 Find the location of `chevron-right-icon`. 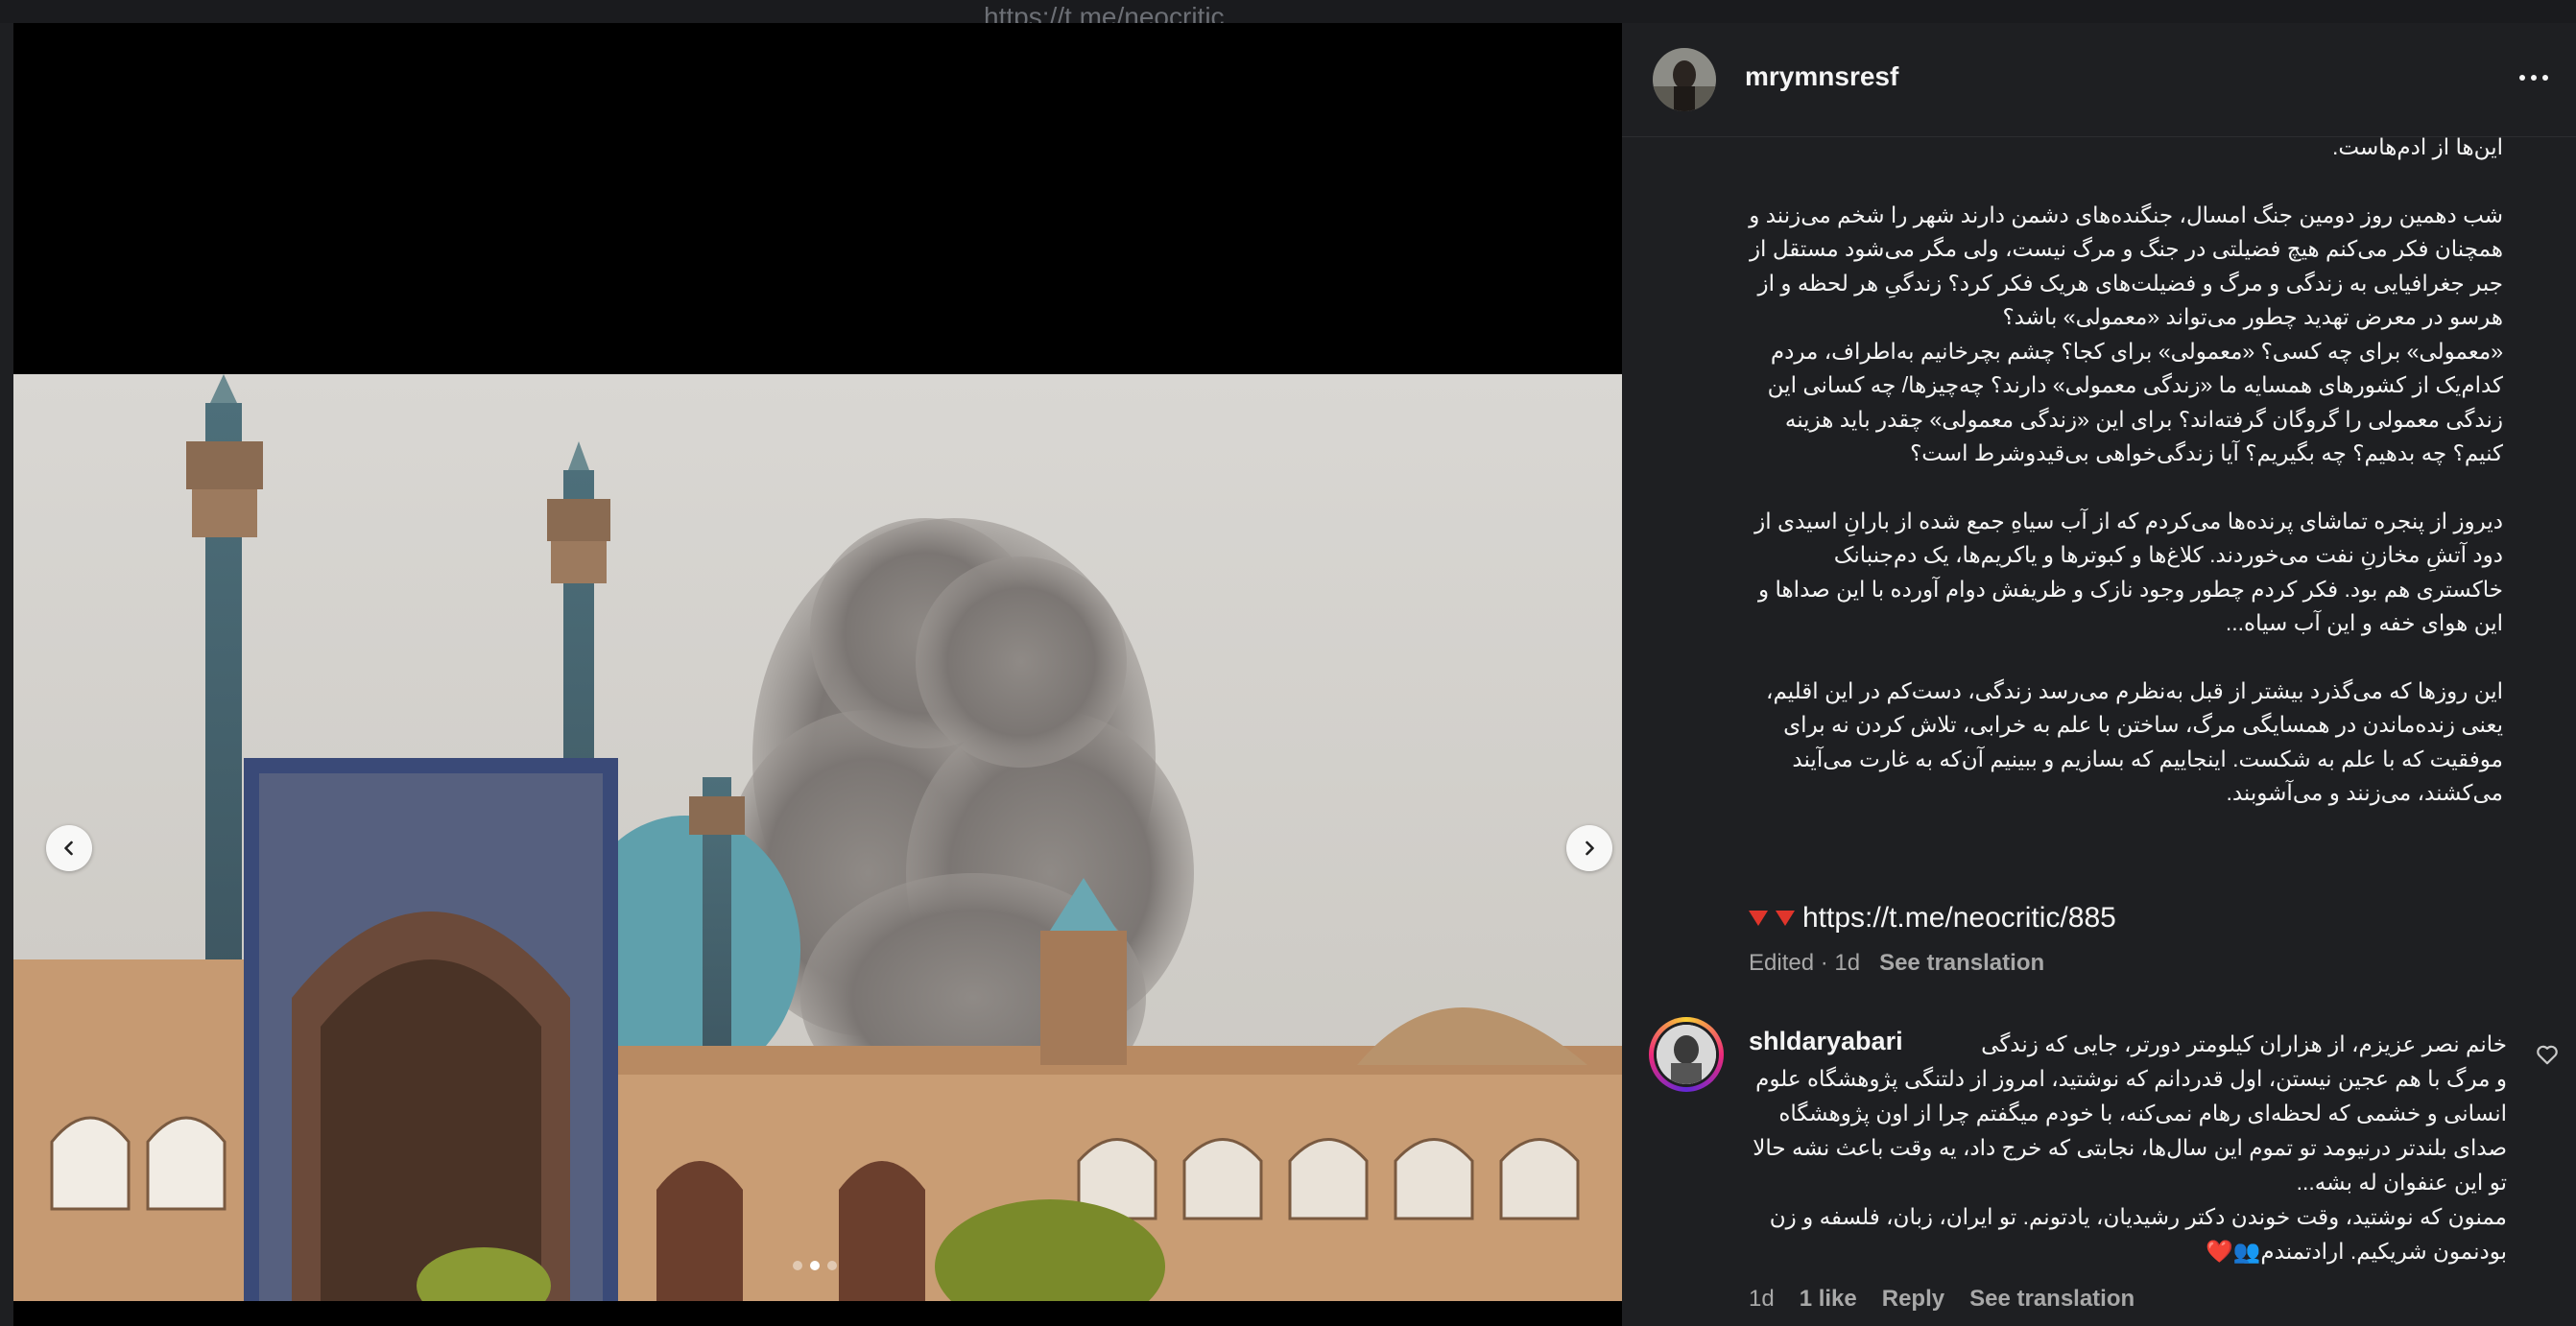

chevron-right-icon is located at coordinates (1590, 849).